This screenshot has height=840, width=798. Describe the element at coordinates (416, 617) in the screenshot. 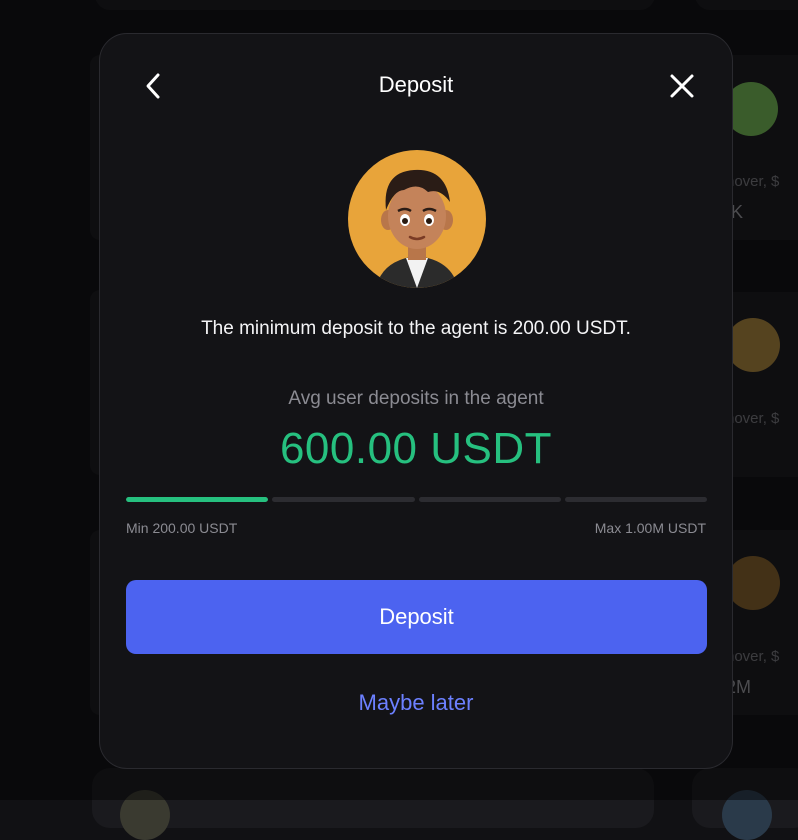

I see `deposit-button: Deposit` at that location.